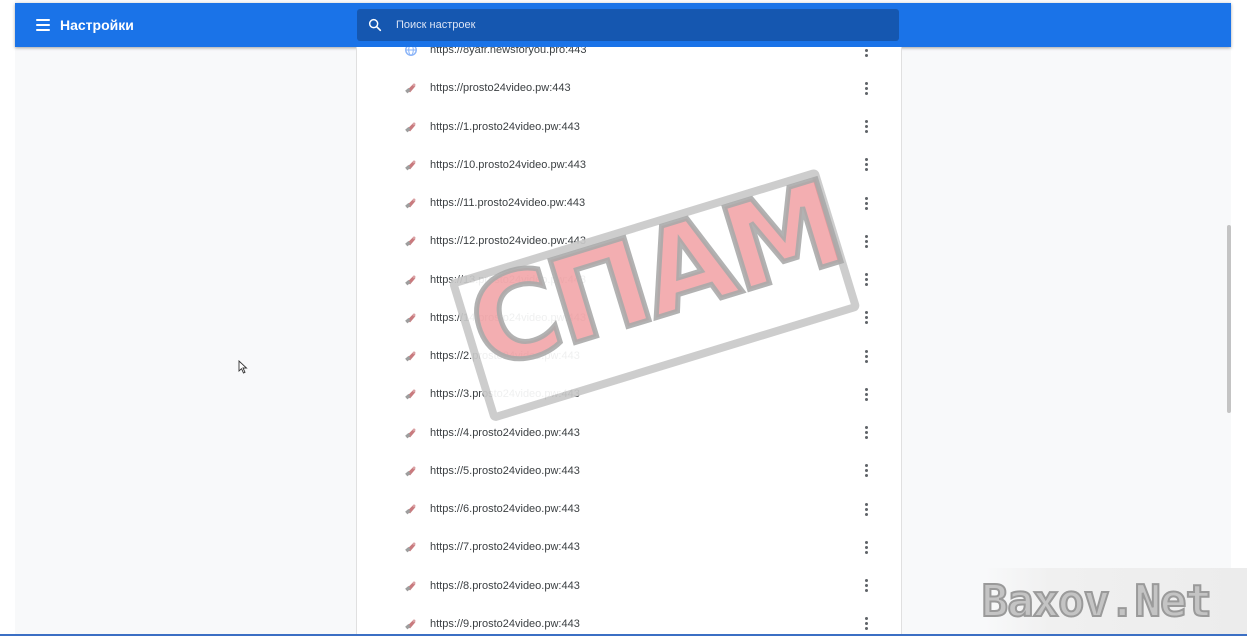 Image resolution: width=1247 pixels, height=636 pixels. I want to click on site-url: https://1.prosto24video.pw:443, so click(505, 126).